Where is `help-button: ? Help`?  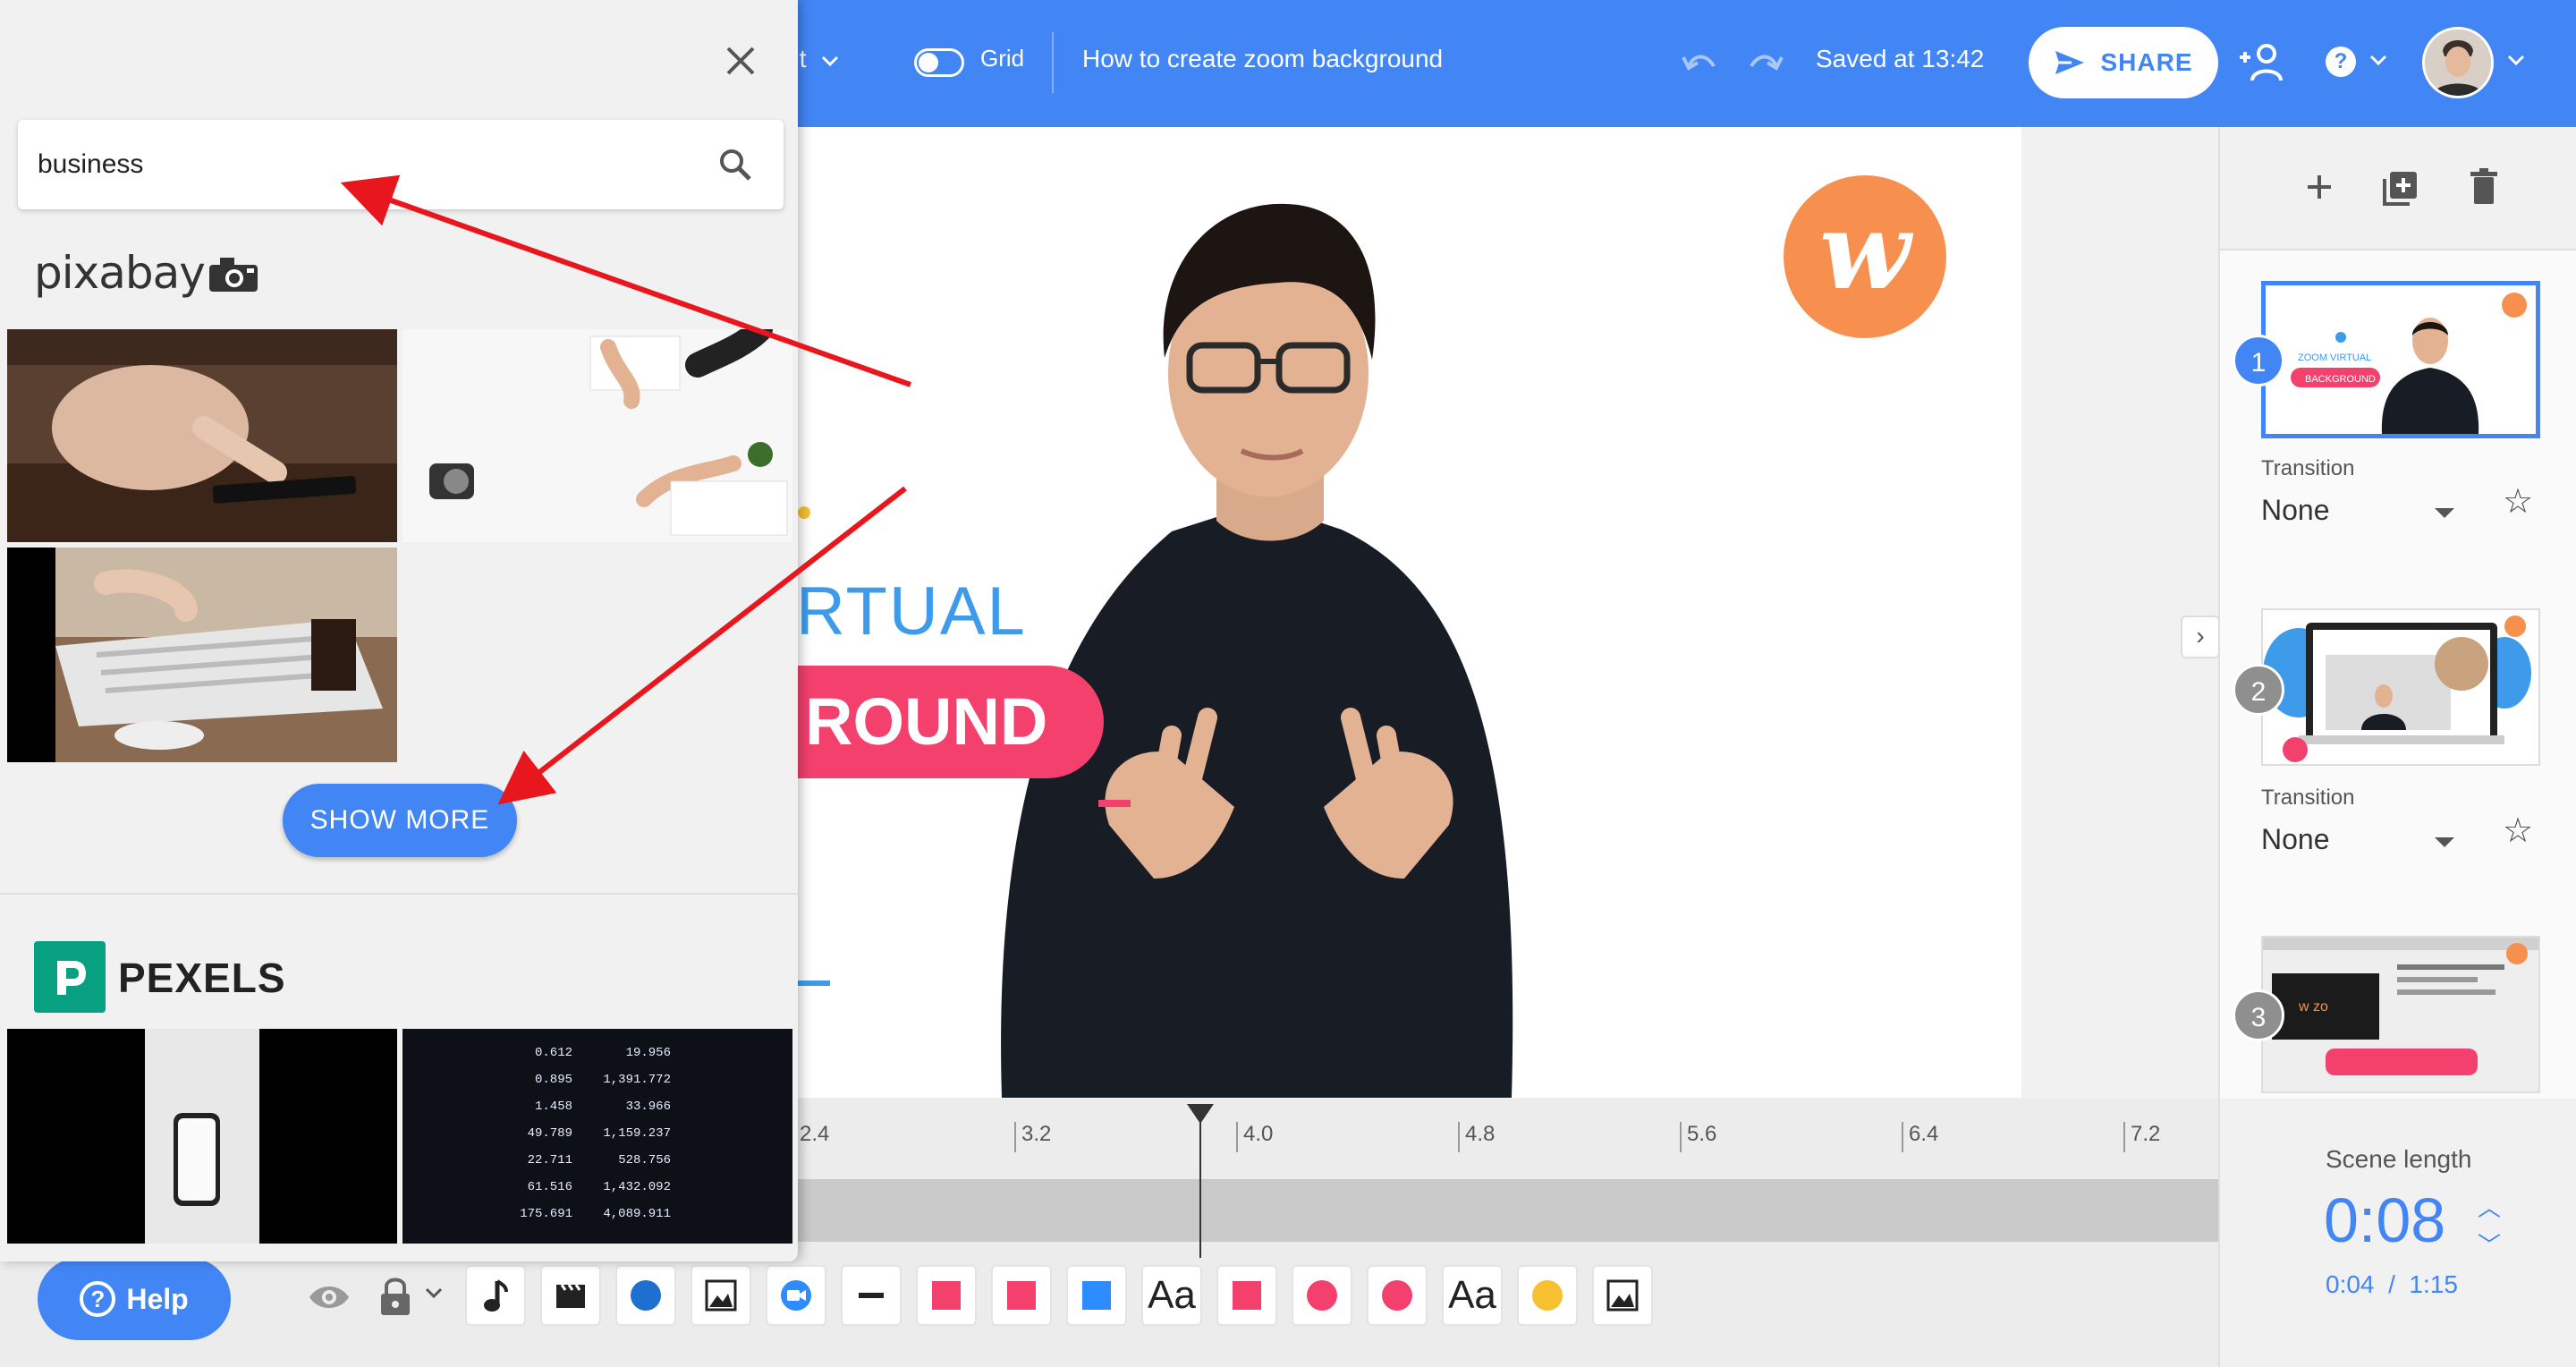
help-button: ? Help is located at coordinates (134, 1299).